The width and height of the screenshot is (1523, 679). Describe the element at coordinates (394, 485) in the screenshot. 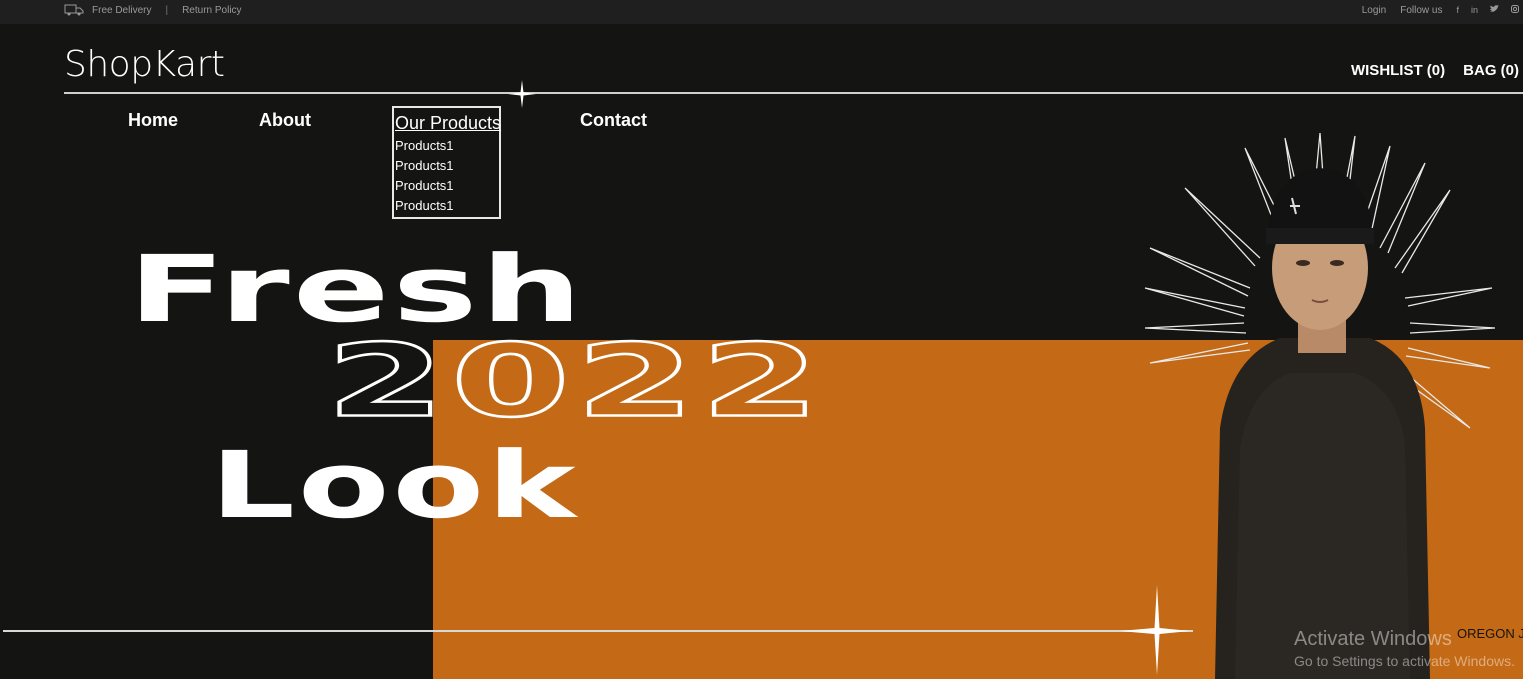

I see `hero-line-look: Look` at that location.